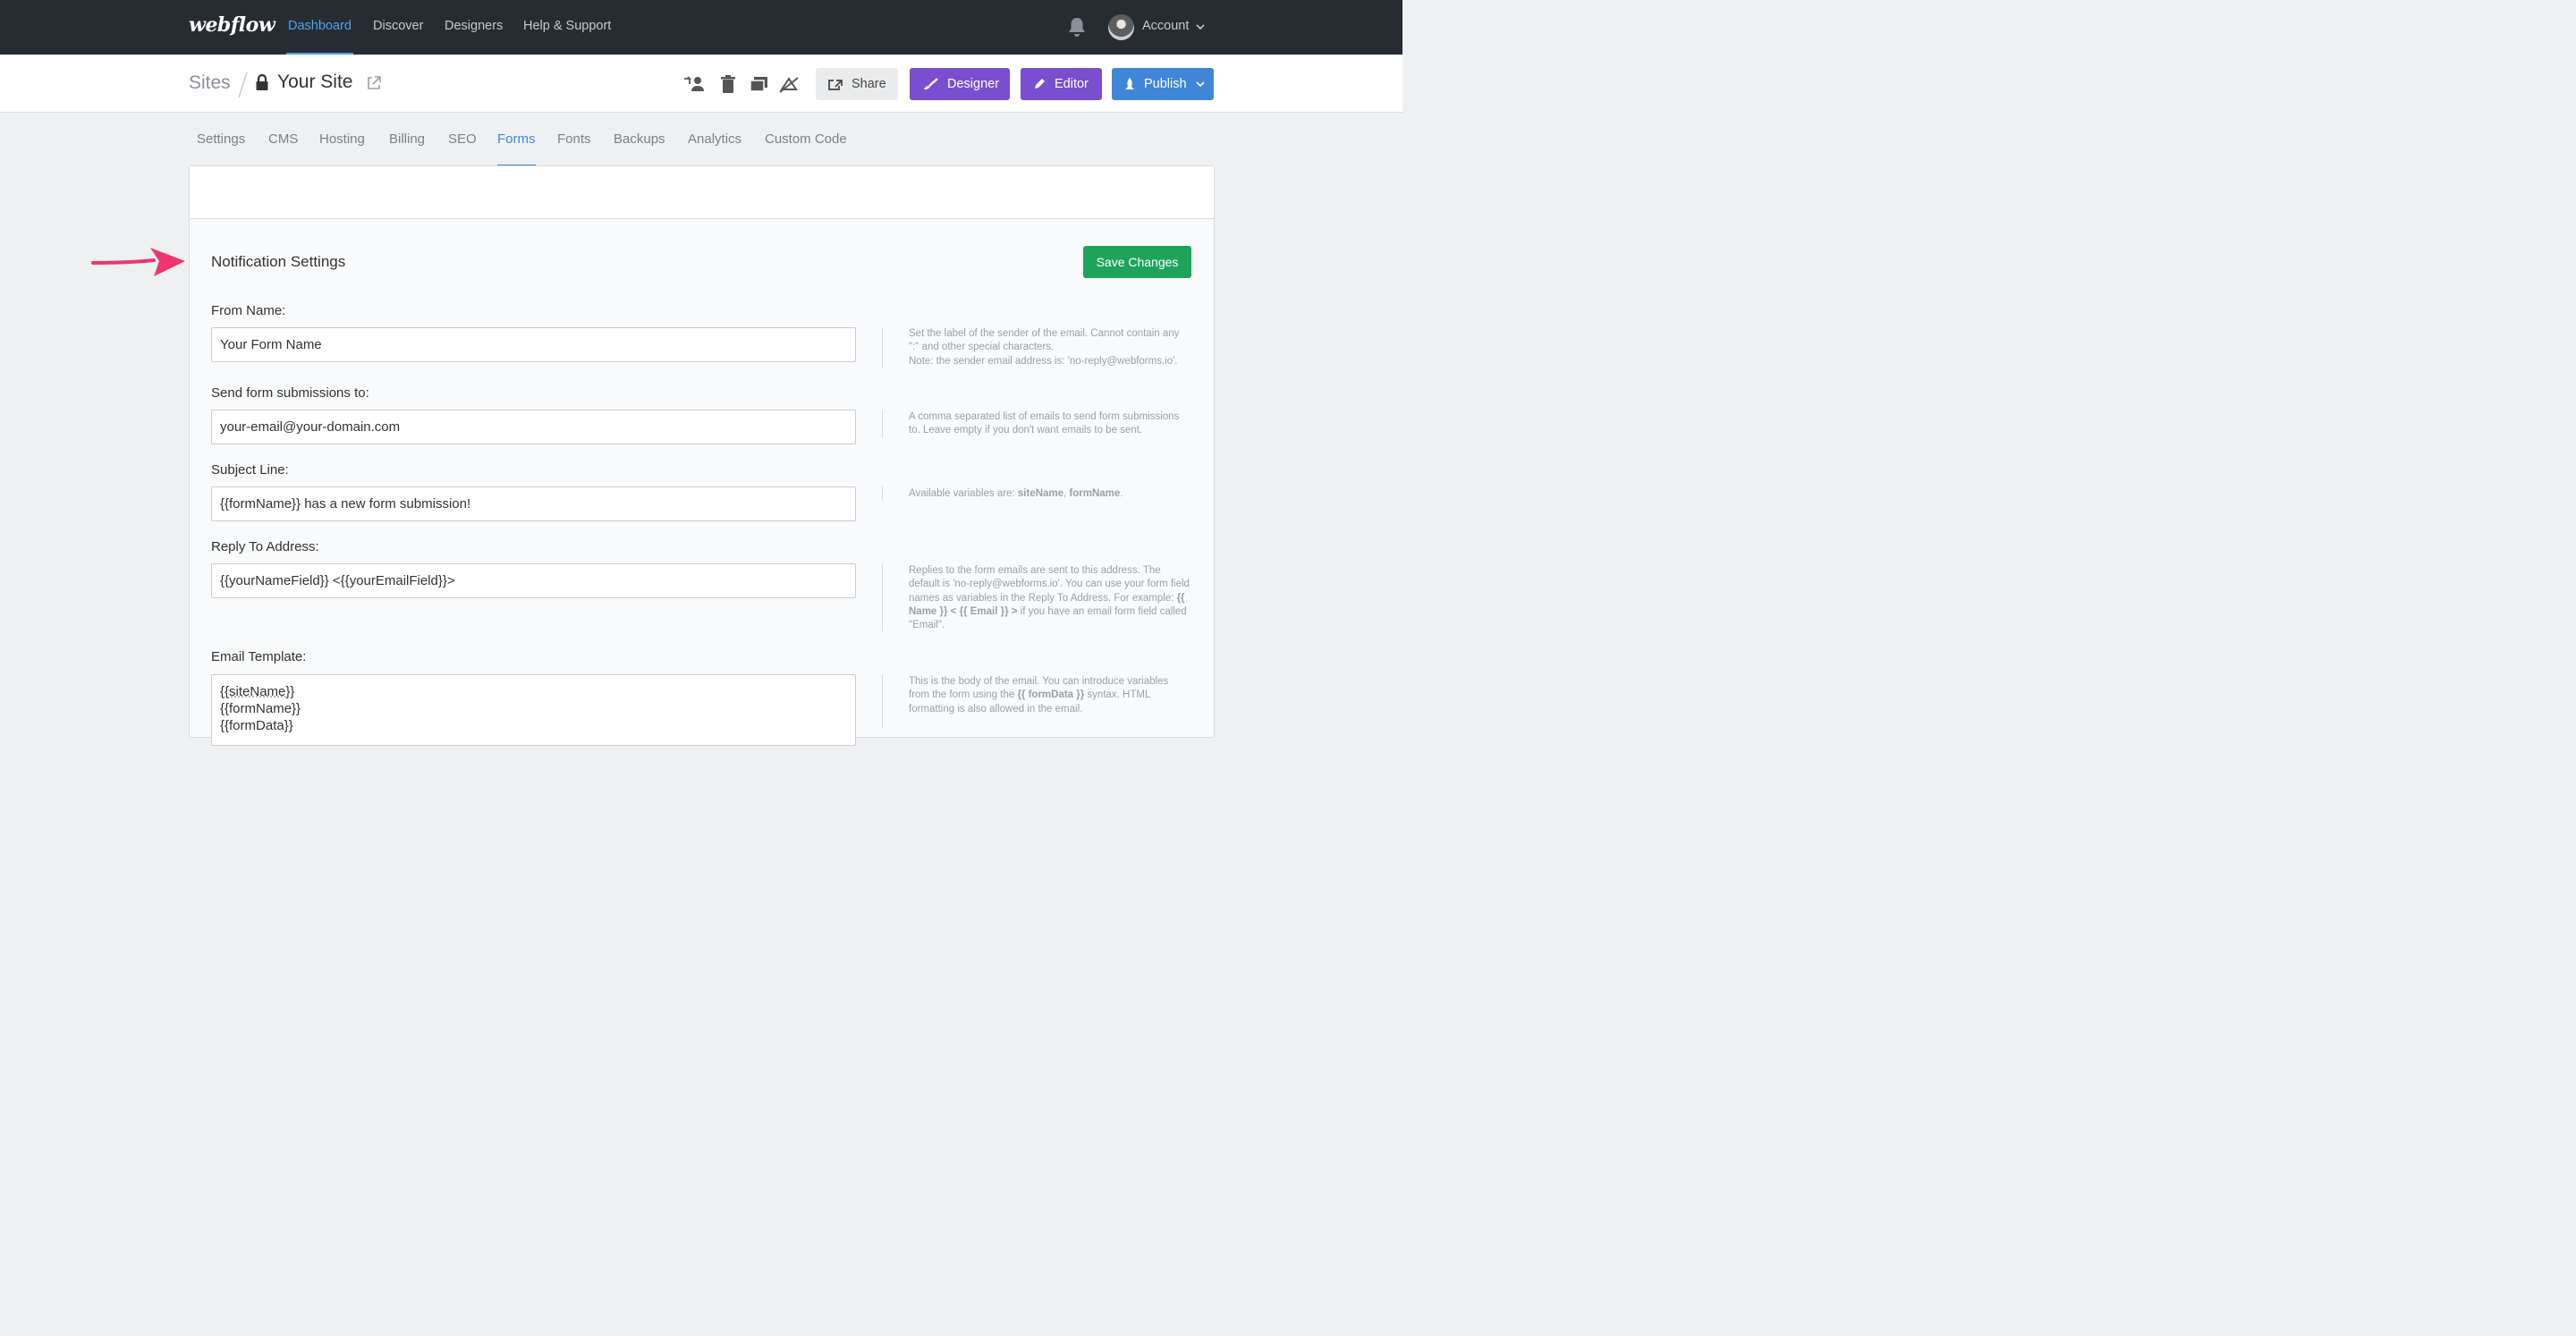  Describe the element at coordinates (702, 193) in the screenshot. I see `panel-header` at that location.